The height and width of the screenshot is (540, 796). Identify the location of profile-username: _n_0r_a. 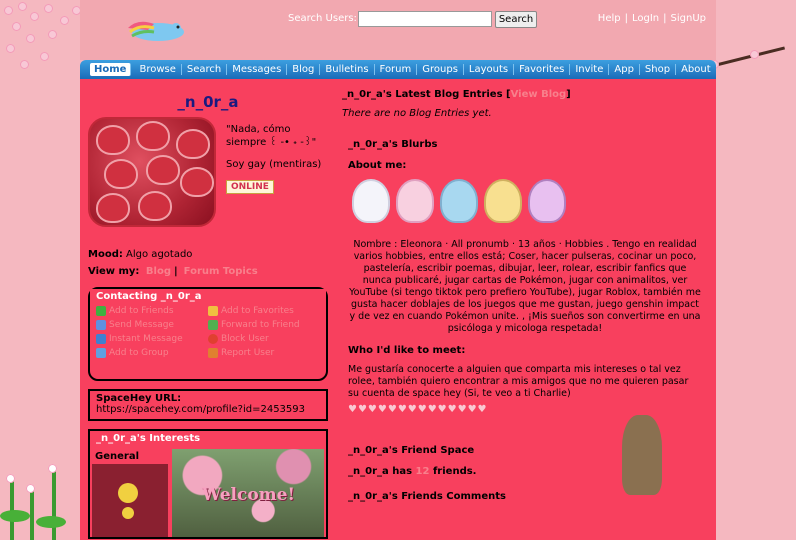
(208, 102).